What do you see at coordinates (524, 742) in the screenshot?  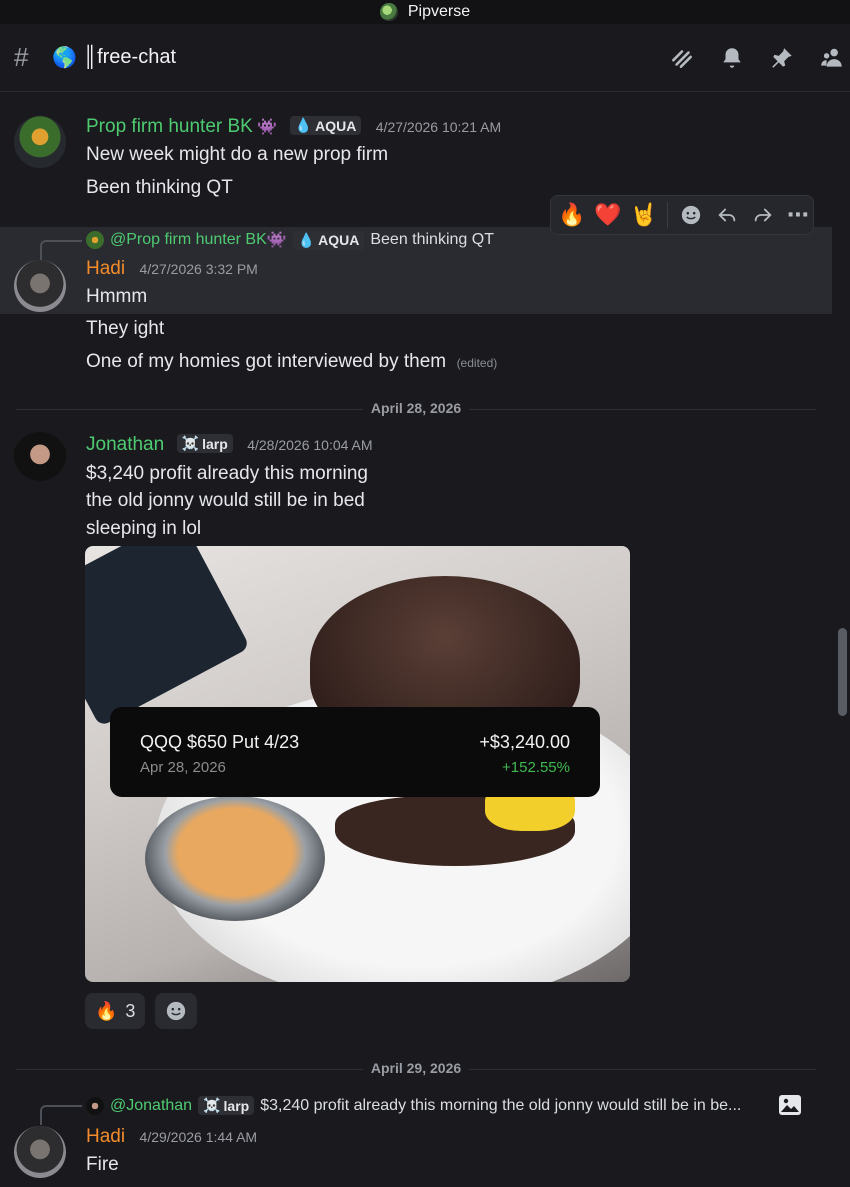 I see `trade-amount: +$3,240.00` at bounding box center [524, 742].